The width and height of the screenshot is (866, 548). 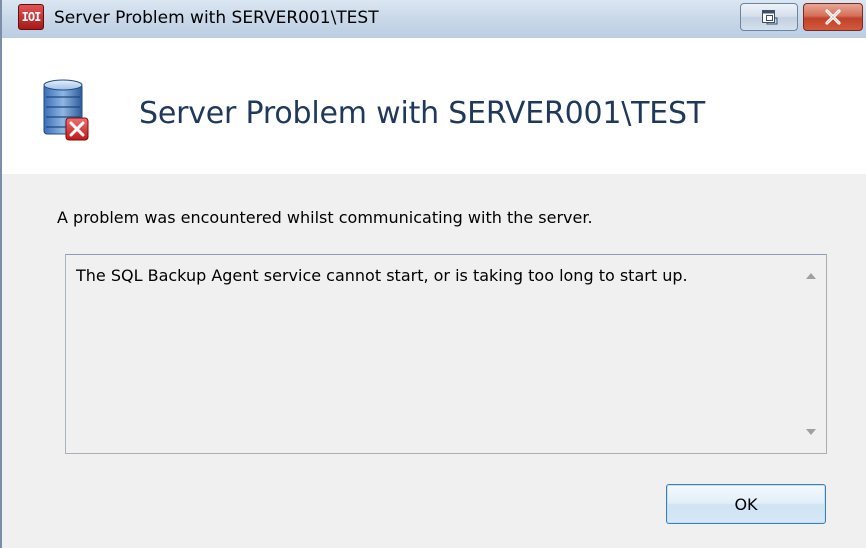 I want to click on arrow-up-icon, so click(x=811, y=276).